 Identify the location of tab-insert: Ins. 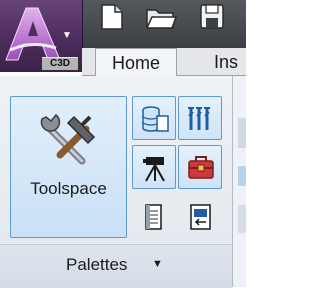
(226, 62).